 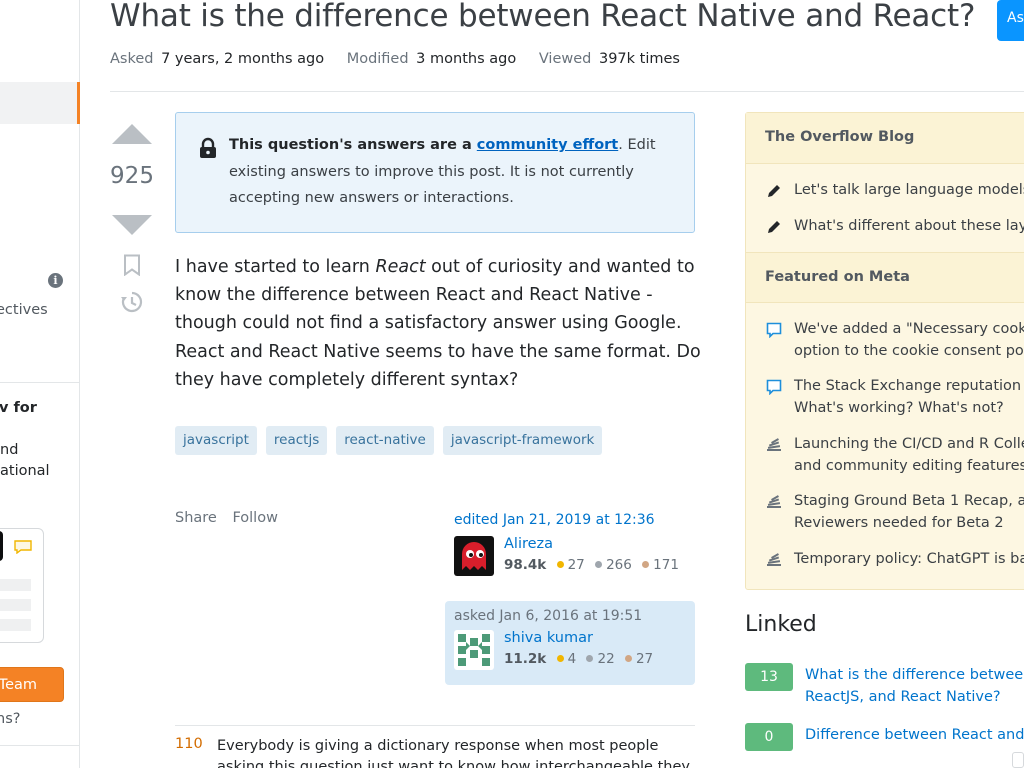 I want to click on tag-javascript-framework: javascript-framework, so click(x=522, y=440).